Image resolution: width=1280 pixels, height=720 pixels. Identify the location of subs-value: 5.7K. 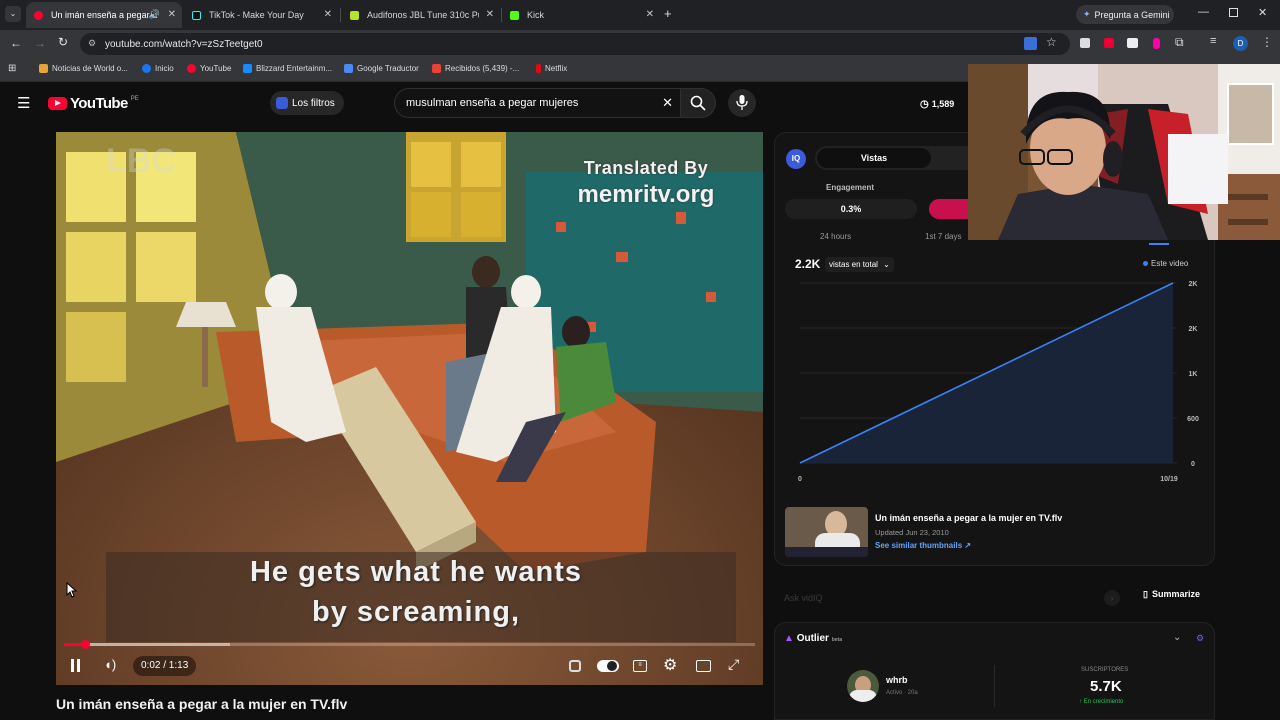
(1106, 686).